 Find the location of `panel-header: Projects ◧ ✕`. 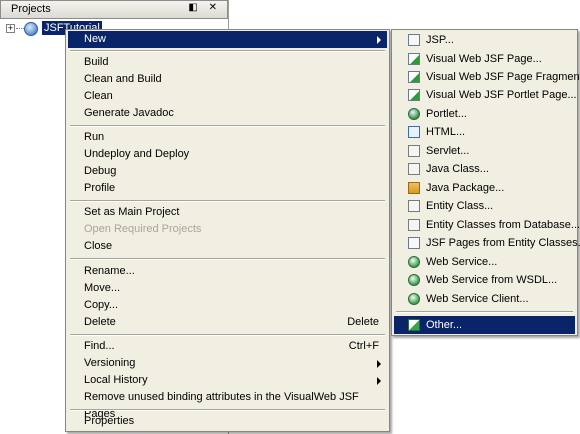

panel-header: Projects ◧ ✕ is located at coordinates (114, 9).